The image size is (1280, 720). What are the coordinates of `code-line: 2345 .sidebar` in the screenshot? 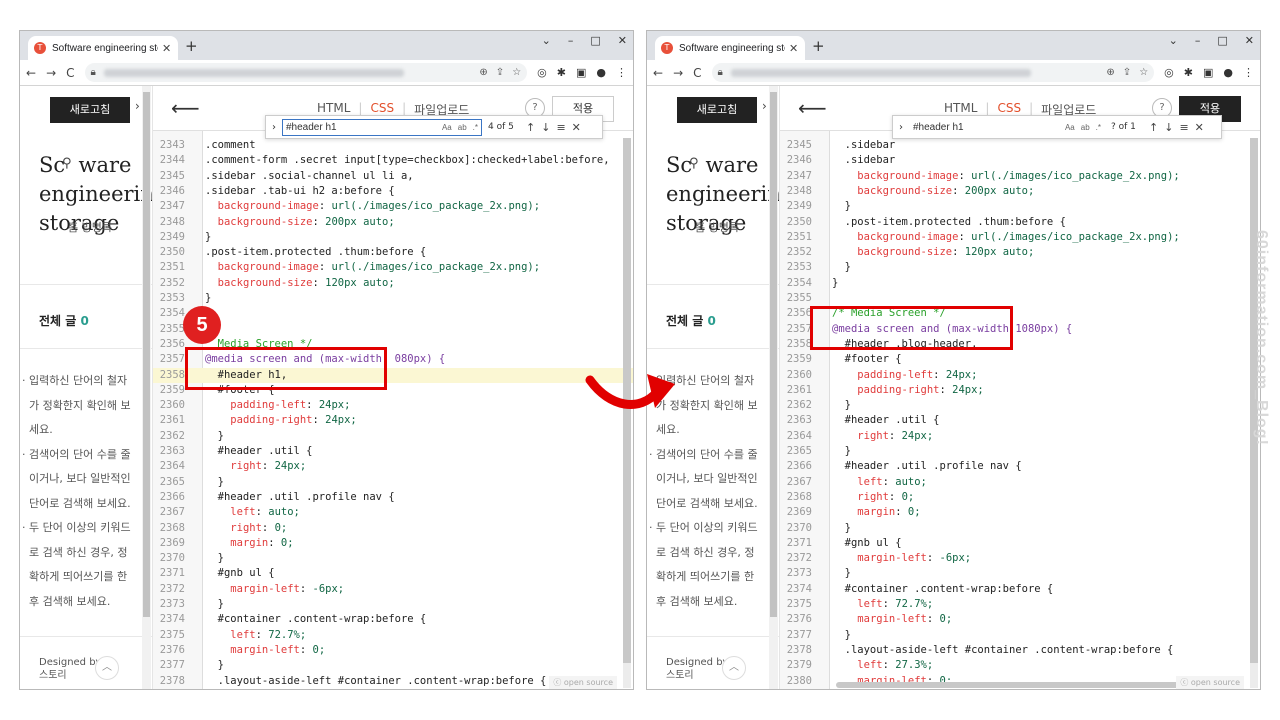 It's located at (1020, 145).